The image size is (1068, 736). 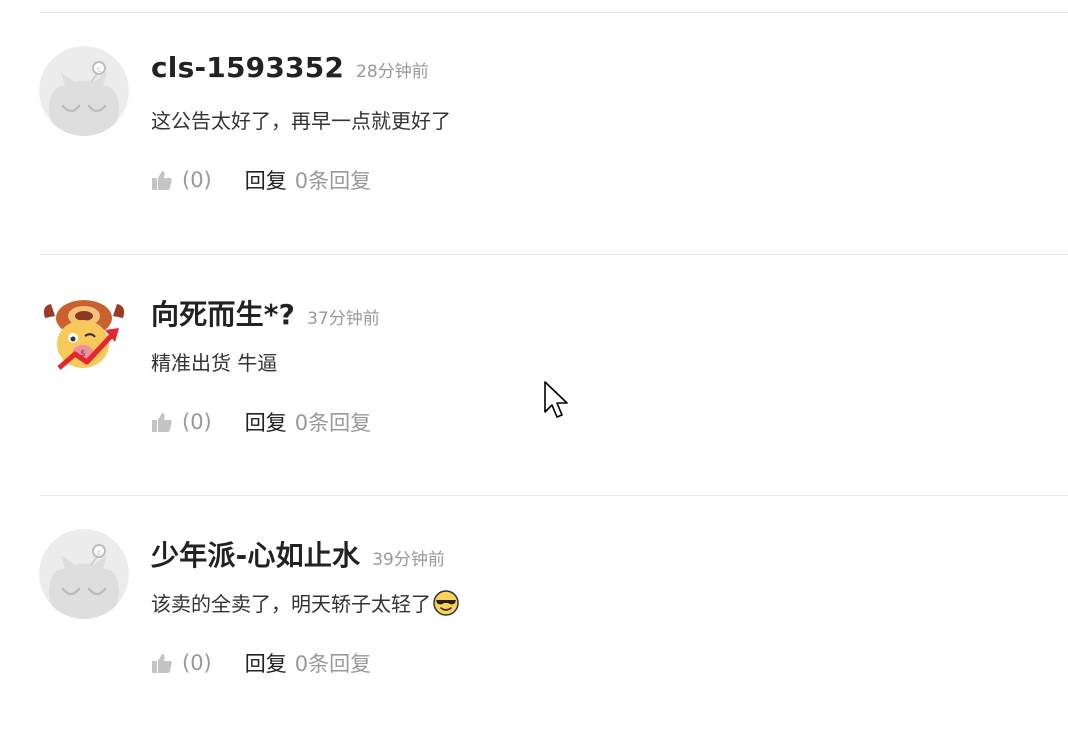 I want to click on timestamp: 39分钟前, so click(x=408, y=560).